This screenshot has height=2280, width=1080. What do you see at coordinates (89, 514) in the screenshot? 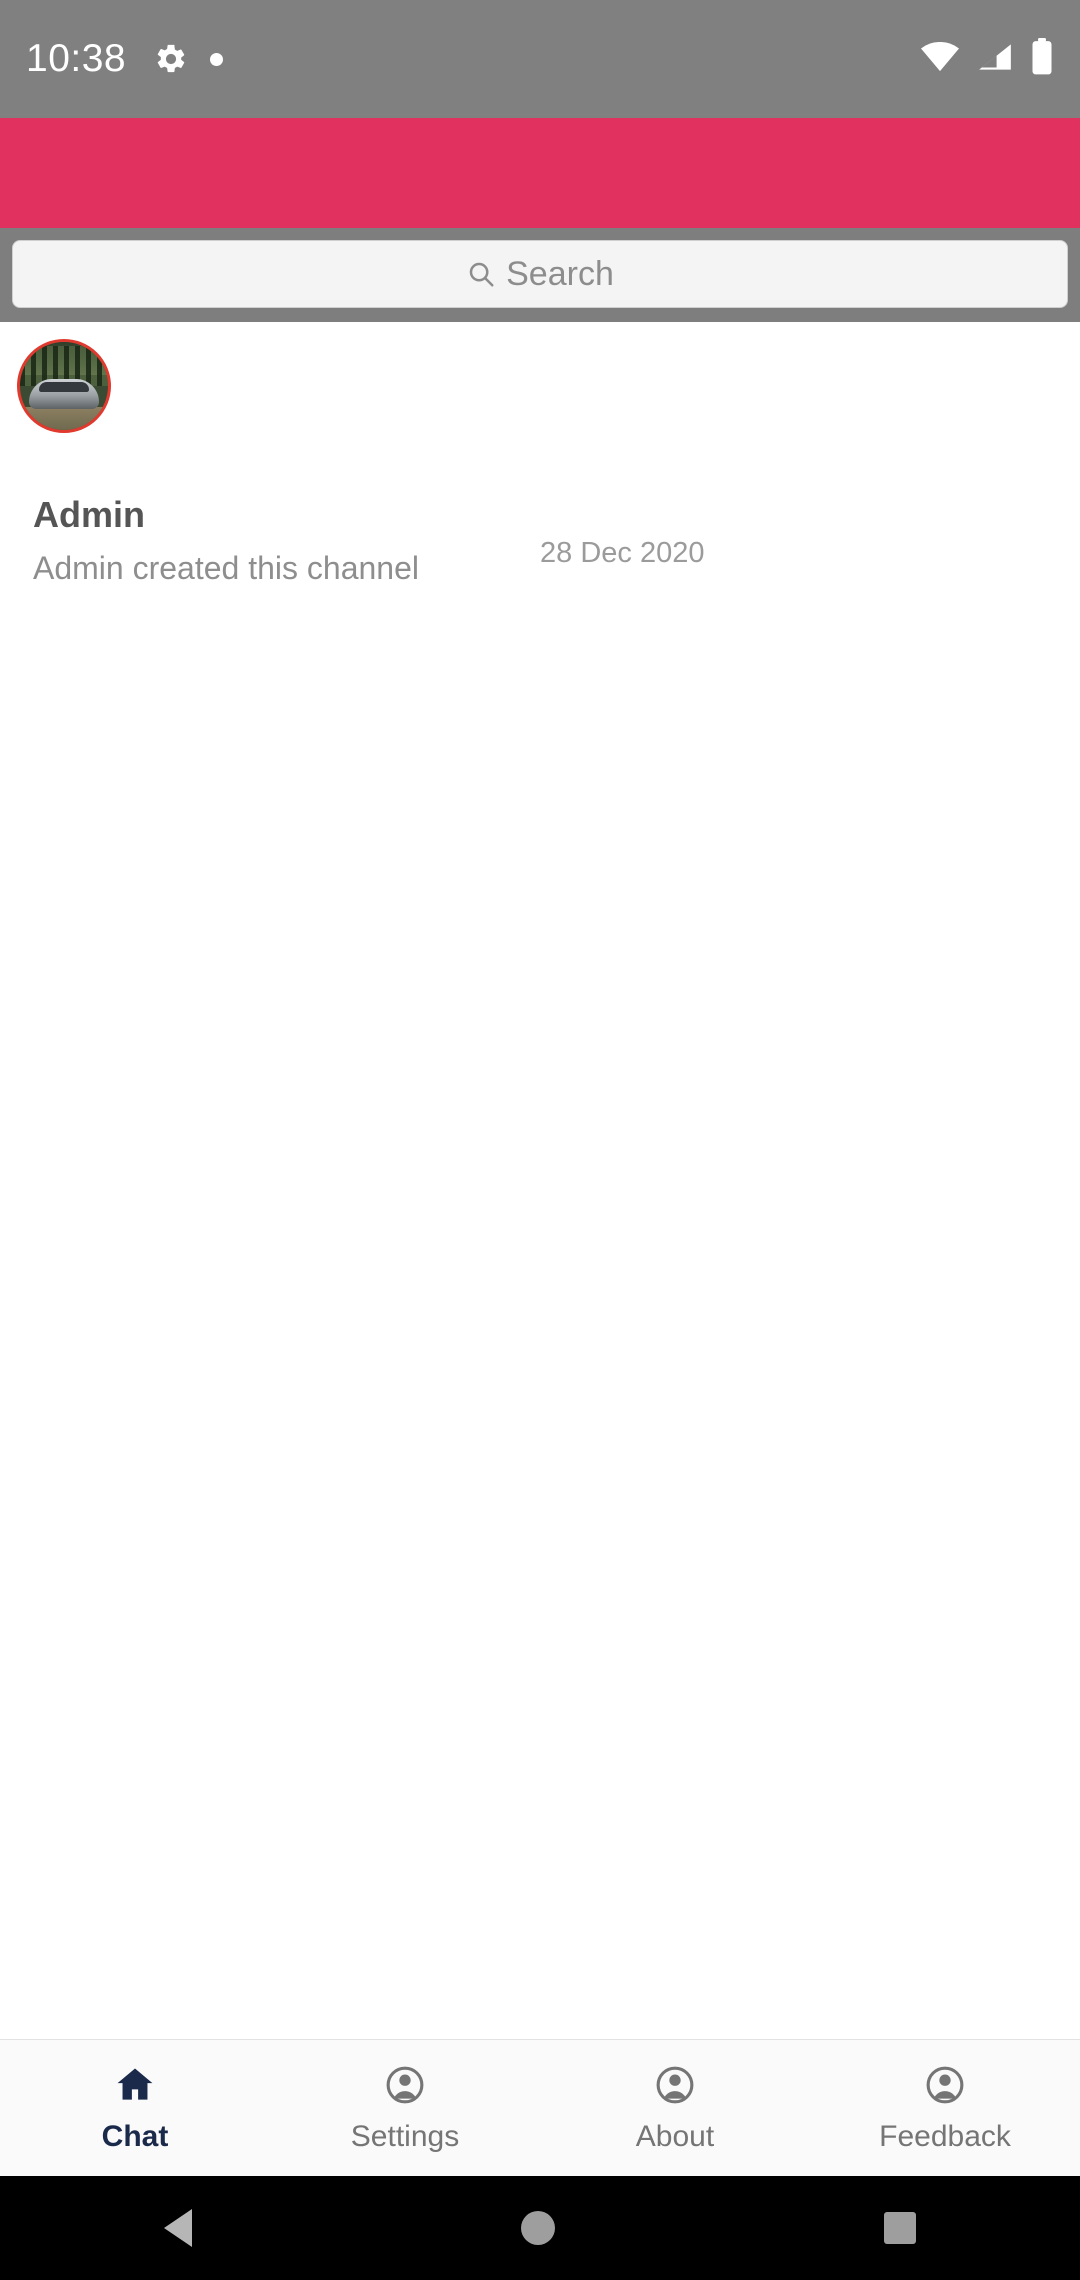
I see `list-item-title: Admin` at bounding box center [89, 514].